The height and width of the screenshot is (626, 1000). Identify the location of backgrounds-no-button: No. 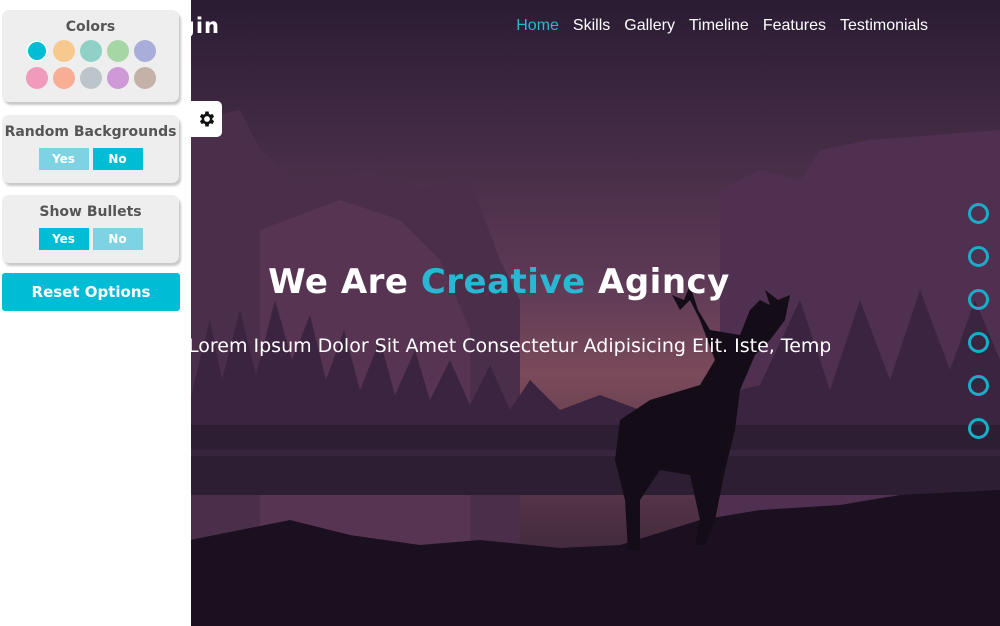
(117, 159).